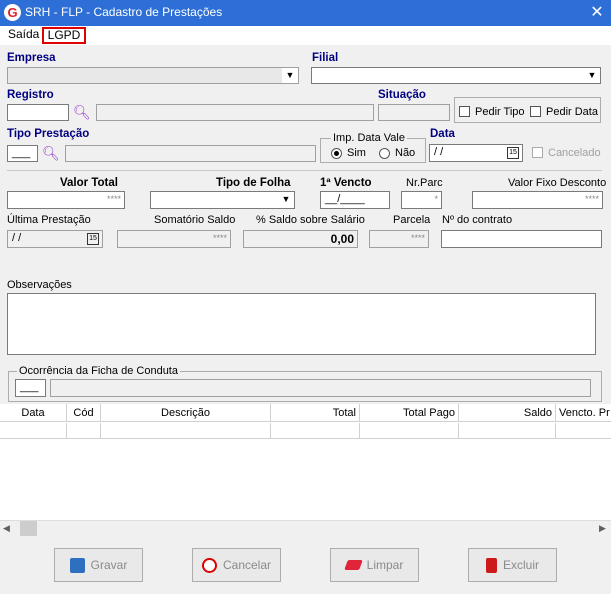  Describe the element at coordinates (66, 200) in the screenshot. I see `valor-total-input: ****` at that location.